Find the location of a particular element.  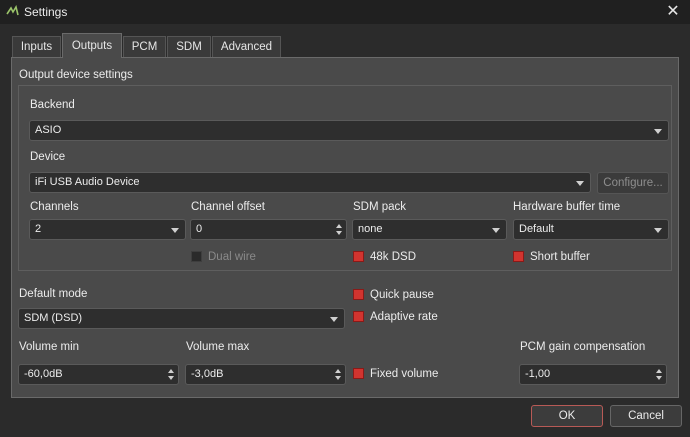

hw-buffer-select: Default is located at coordinates (591, 229).